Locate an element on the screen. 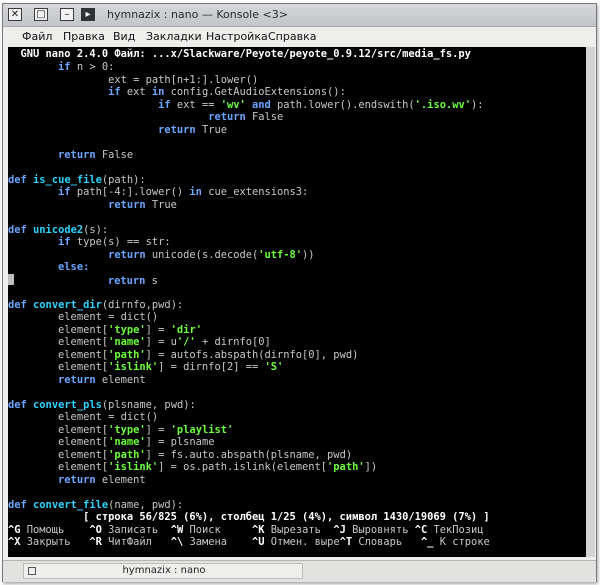  code-line: return unicode(s.decode('utf-8')) is located at coordinates (297, 255).